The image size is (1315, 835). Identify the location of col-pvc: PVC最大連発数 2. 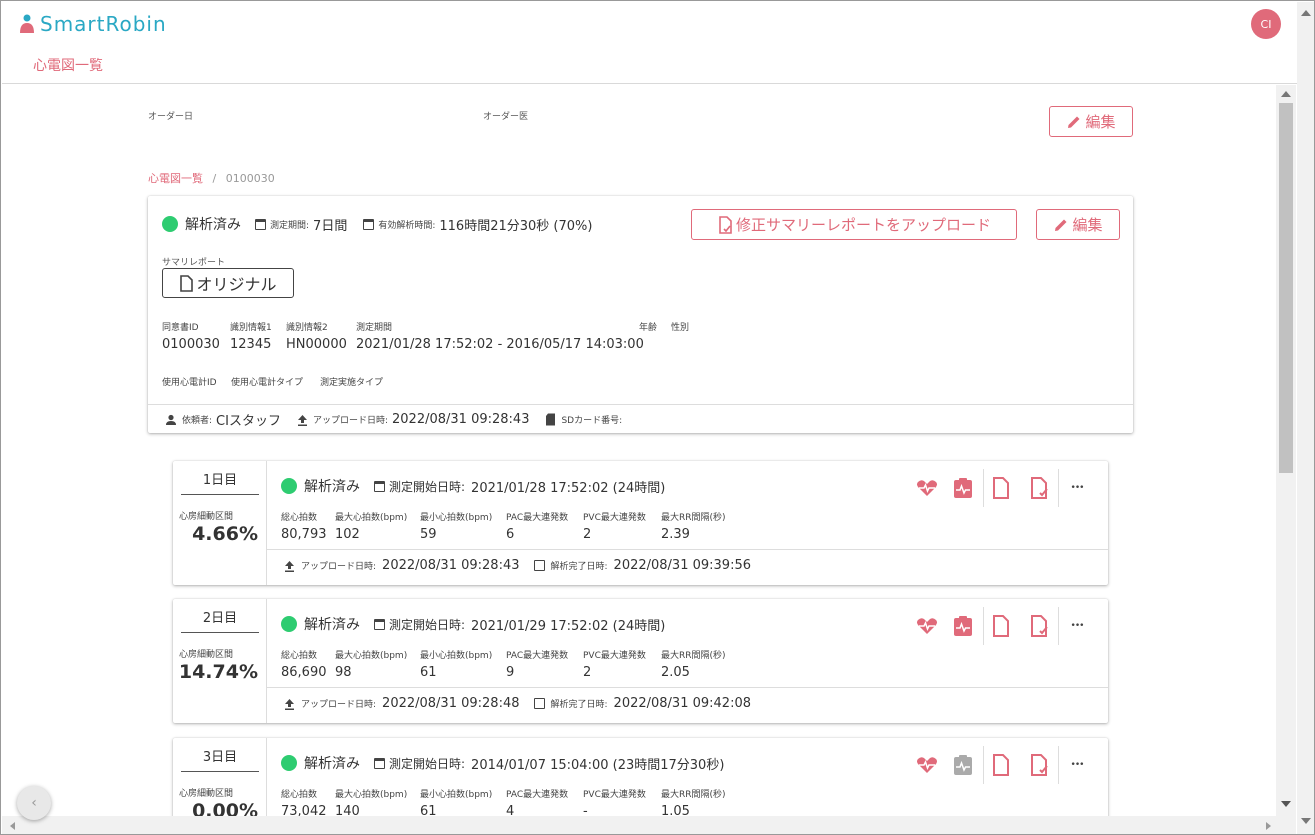
(614, 665).